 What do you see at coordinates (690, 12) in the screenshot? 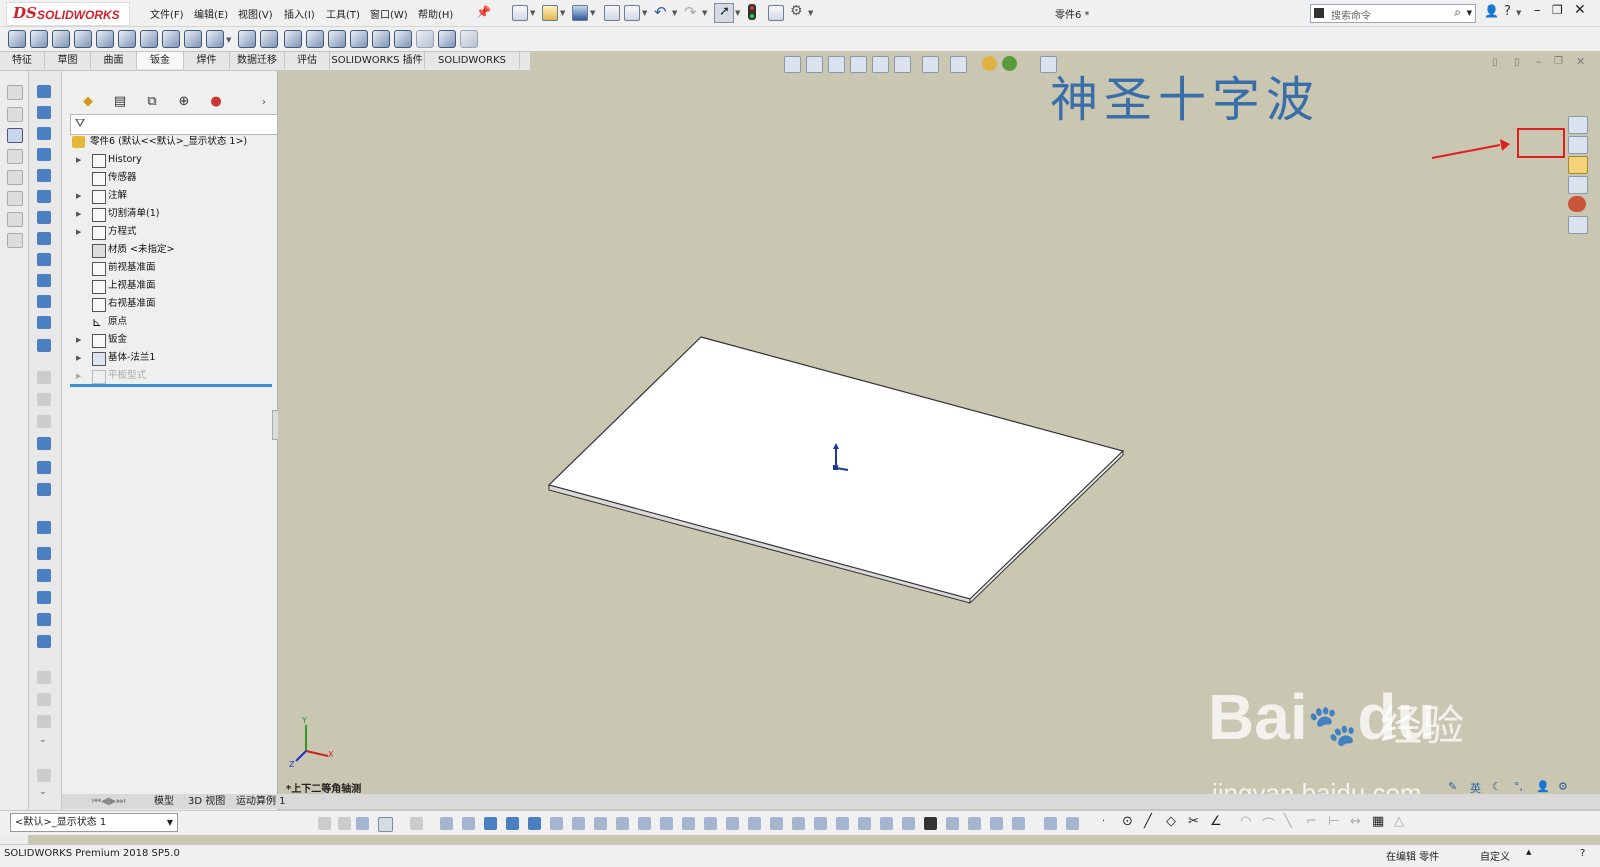
I see `redo-icon: ↷` at bounding box center [690, 12].